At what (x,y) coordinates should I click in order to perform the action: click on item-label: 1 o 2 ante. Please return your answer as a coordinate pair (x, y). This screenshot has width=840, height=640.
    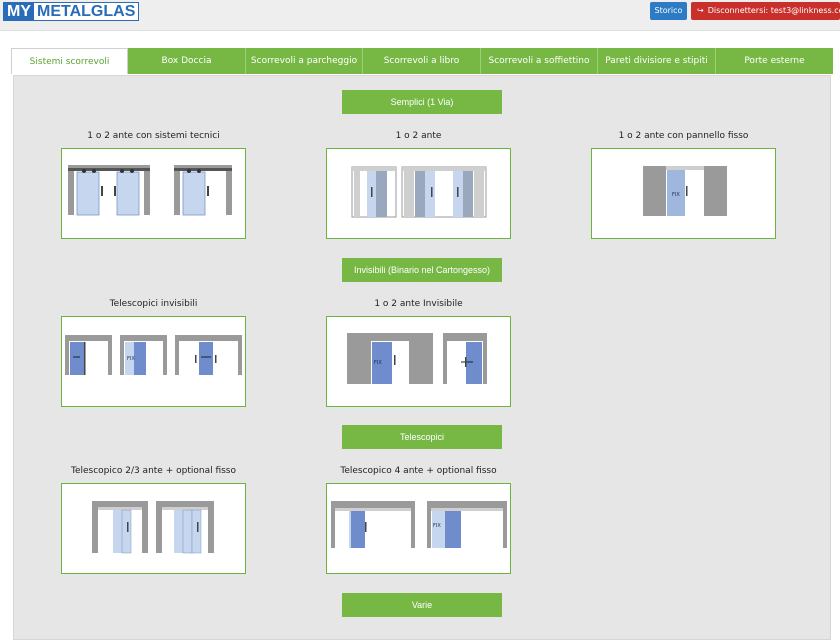
    Looking at the image, I should click on (418, 136).